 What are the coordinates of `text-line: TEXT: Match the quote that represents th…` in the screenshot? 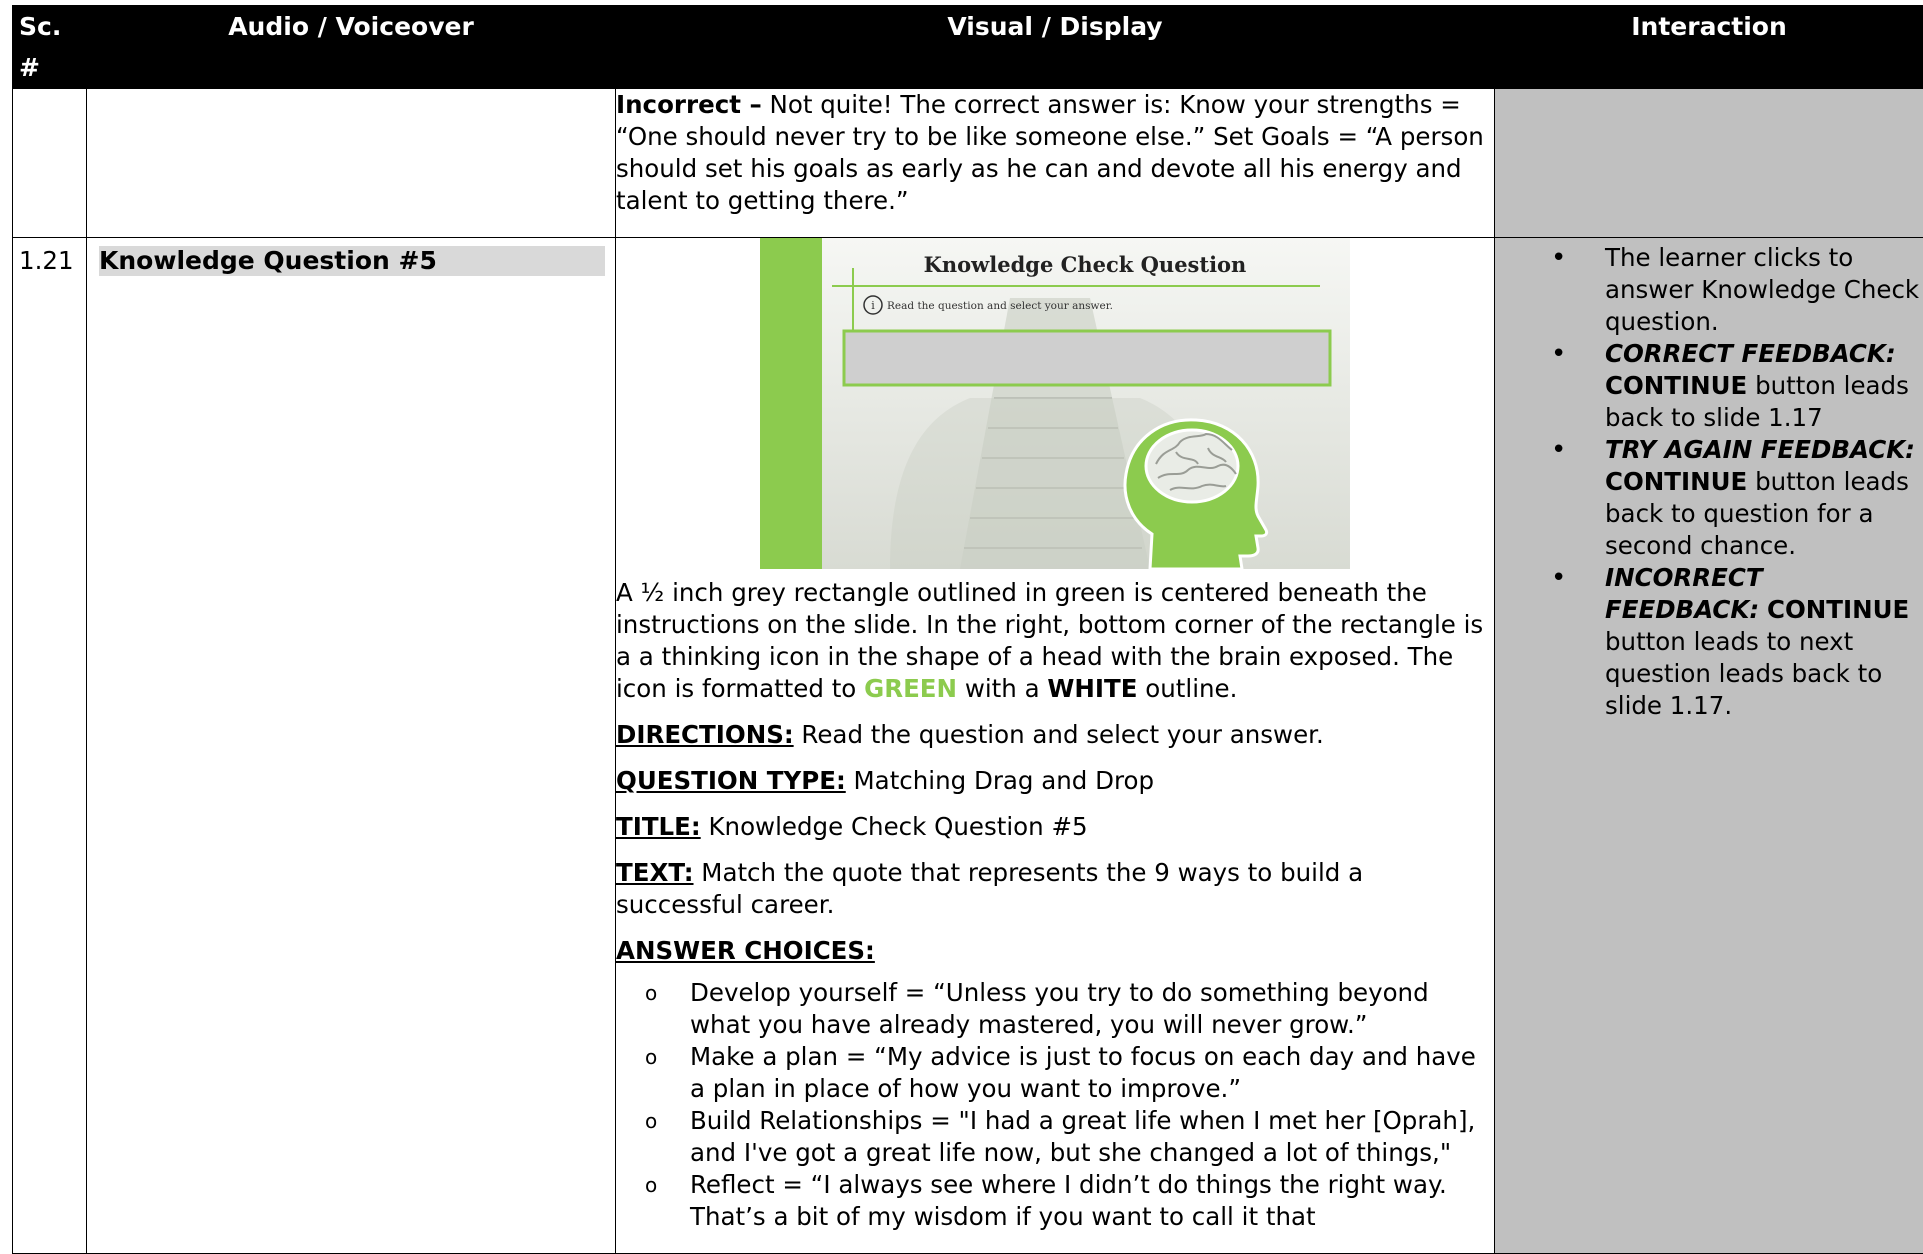 It's located at (1055, 889).